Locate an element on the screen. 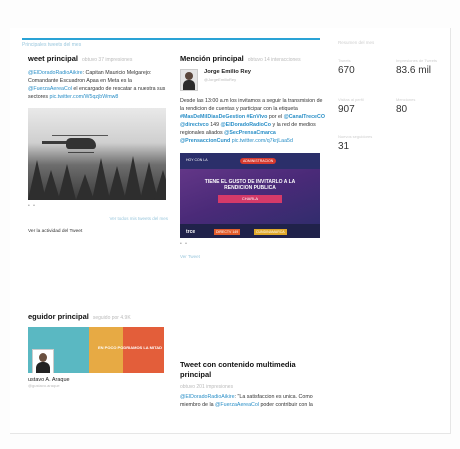 The image size is (460, 449). top-tweet-title-text: weet principal is located at coordinates (53, 58).